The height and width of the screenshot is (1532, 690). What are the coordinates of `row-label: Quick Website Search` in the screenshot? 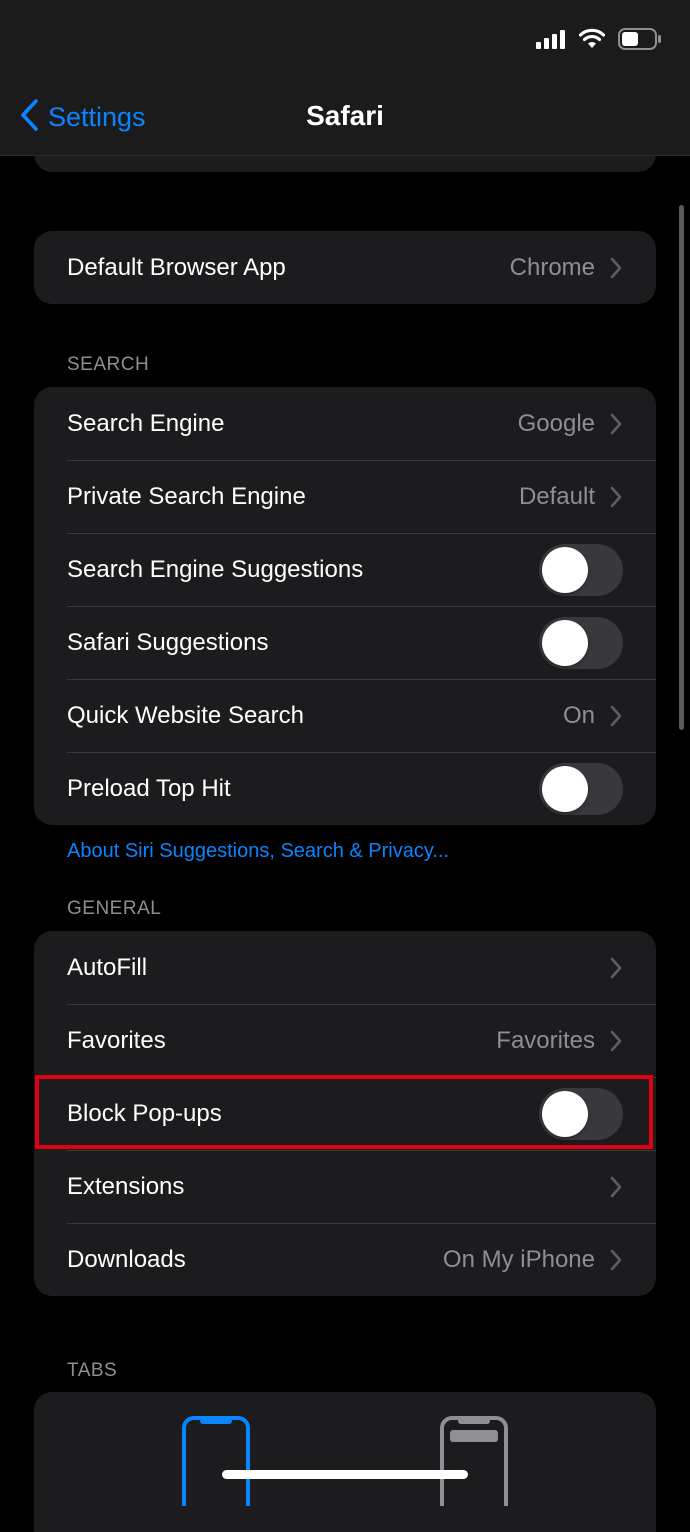 It's located at (185, 715).